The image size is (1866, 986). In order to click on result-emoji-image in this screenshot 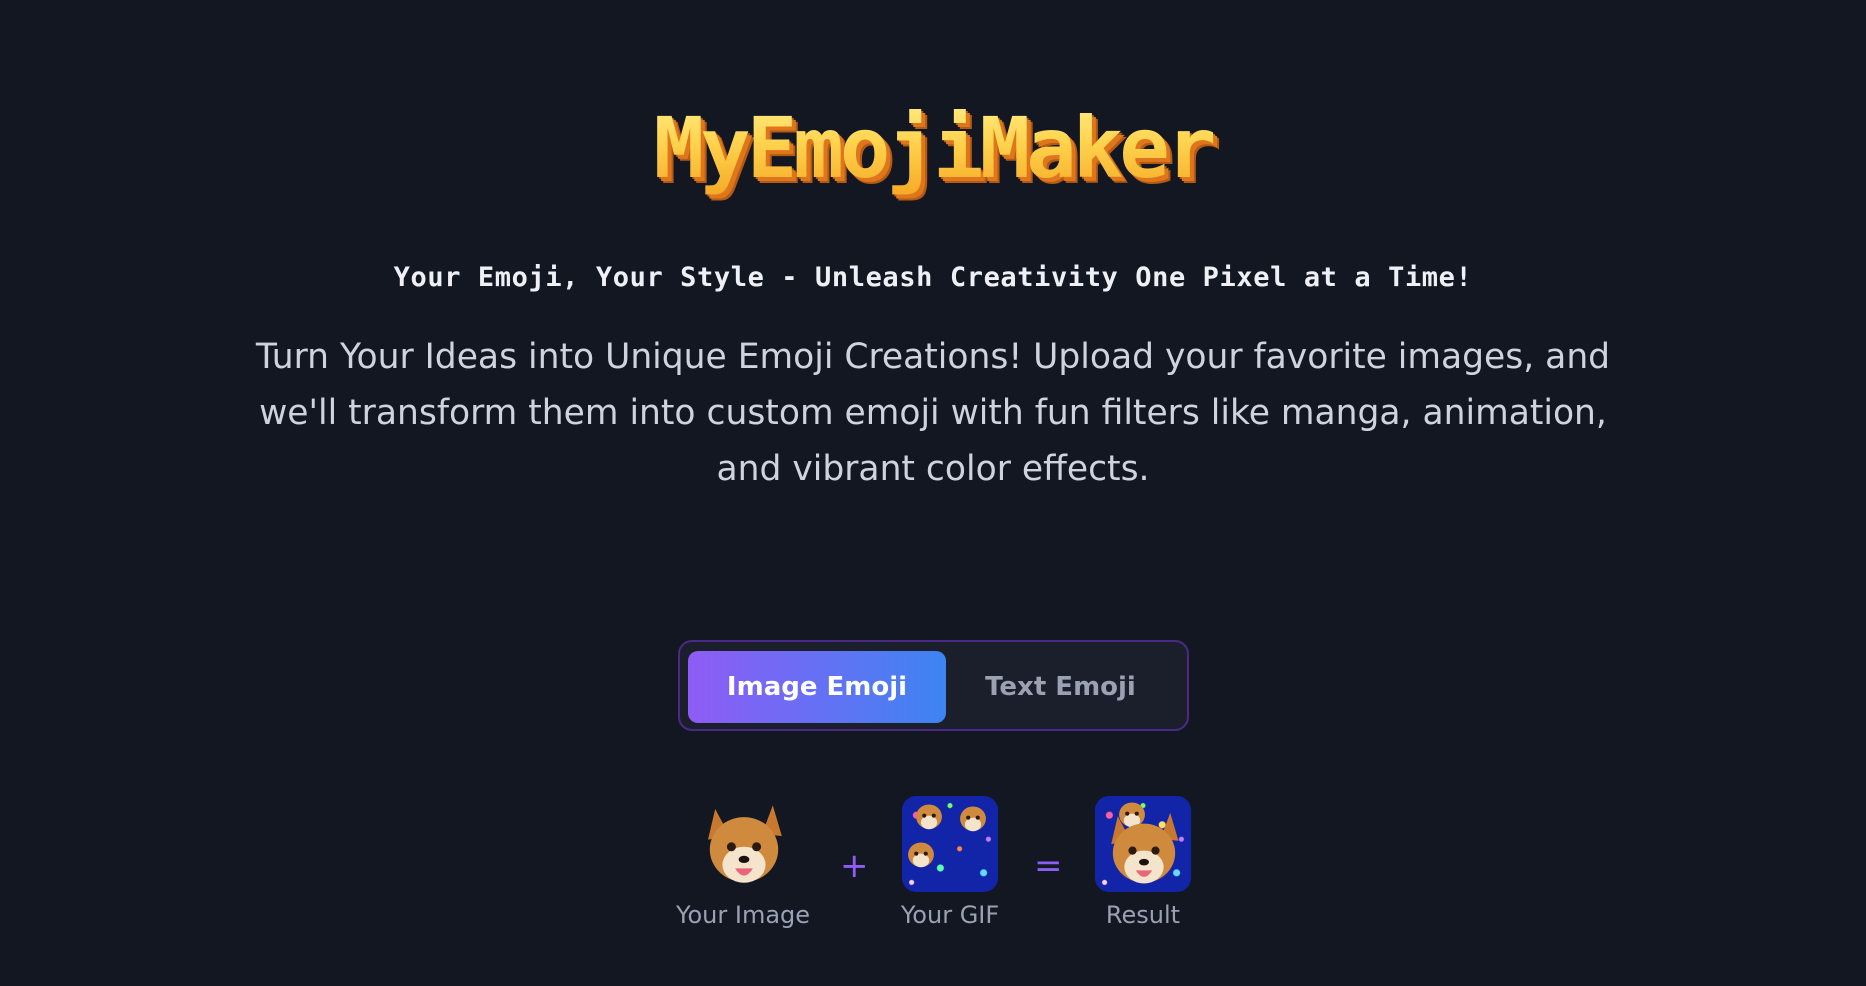, I will do `click(1143, 844)`.